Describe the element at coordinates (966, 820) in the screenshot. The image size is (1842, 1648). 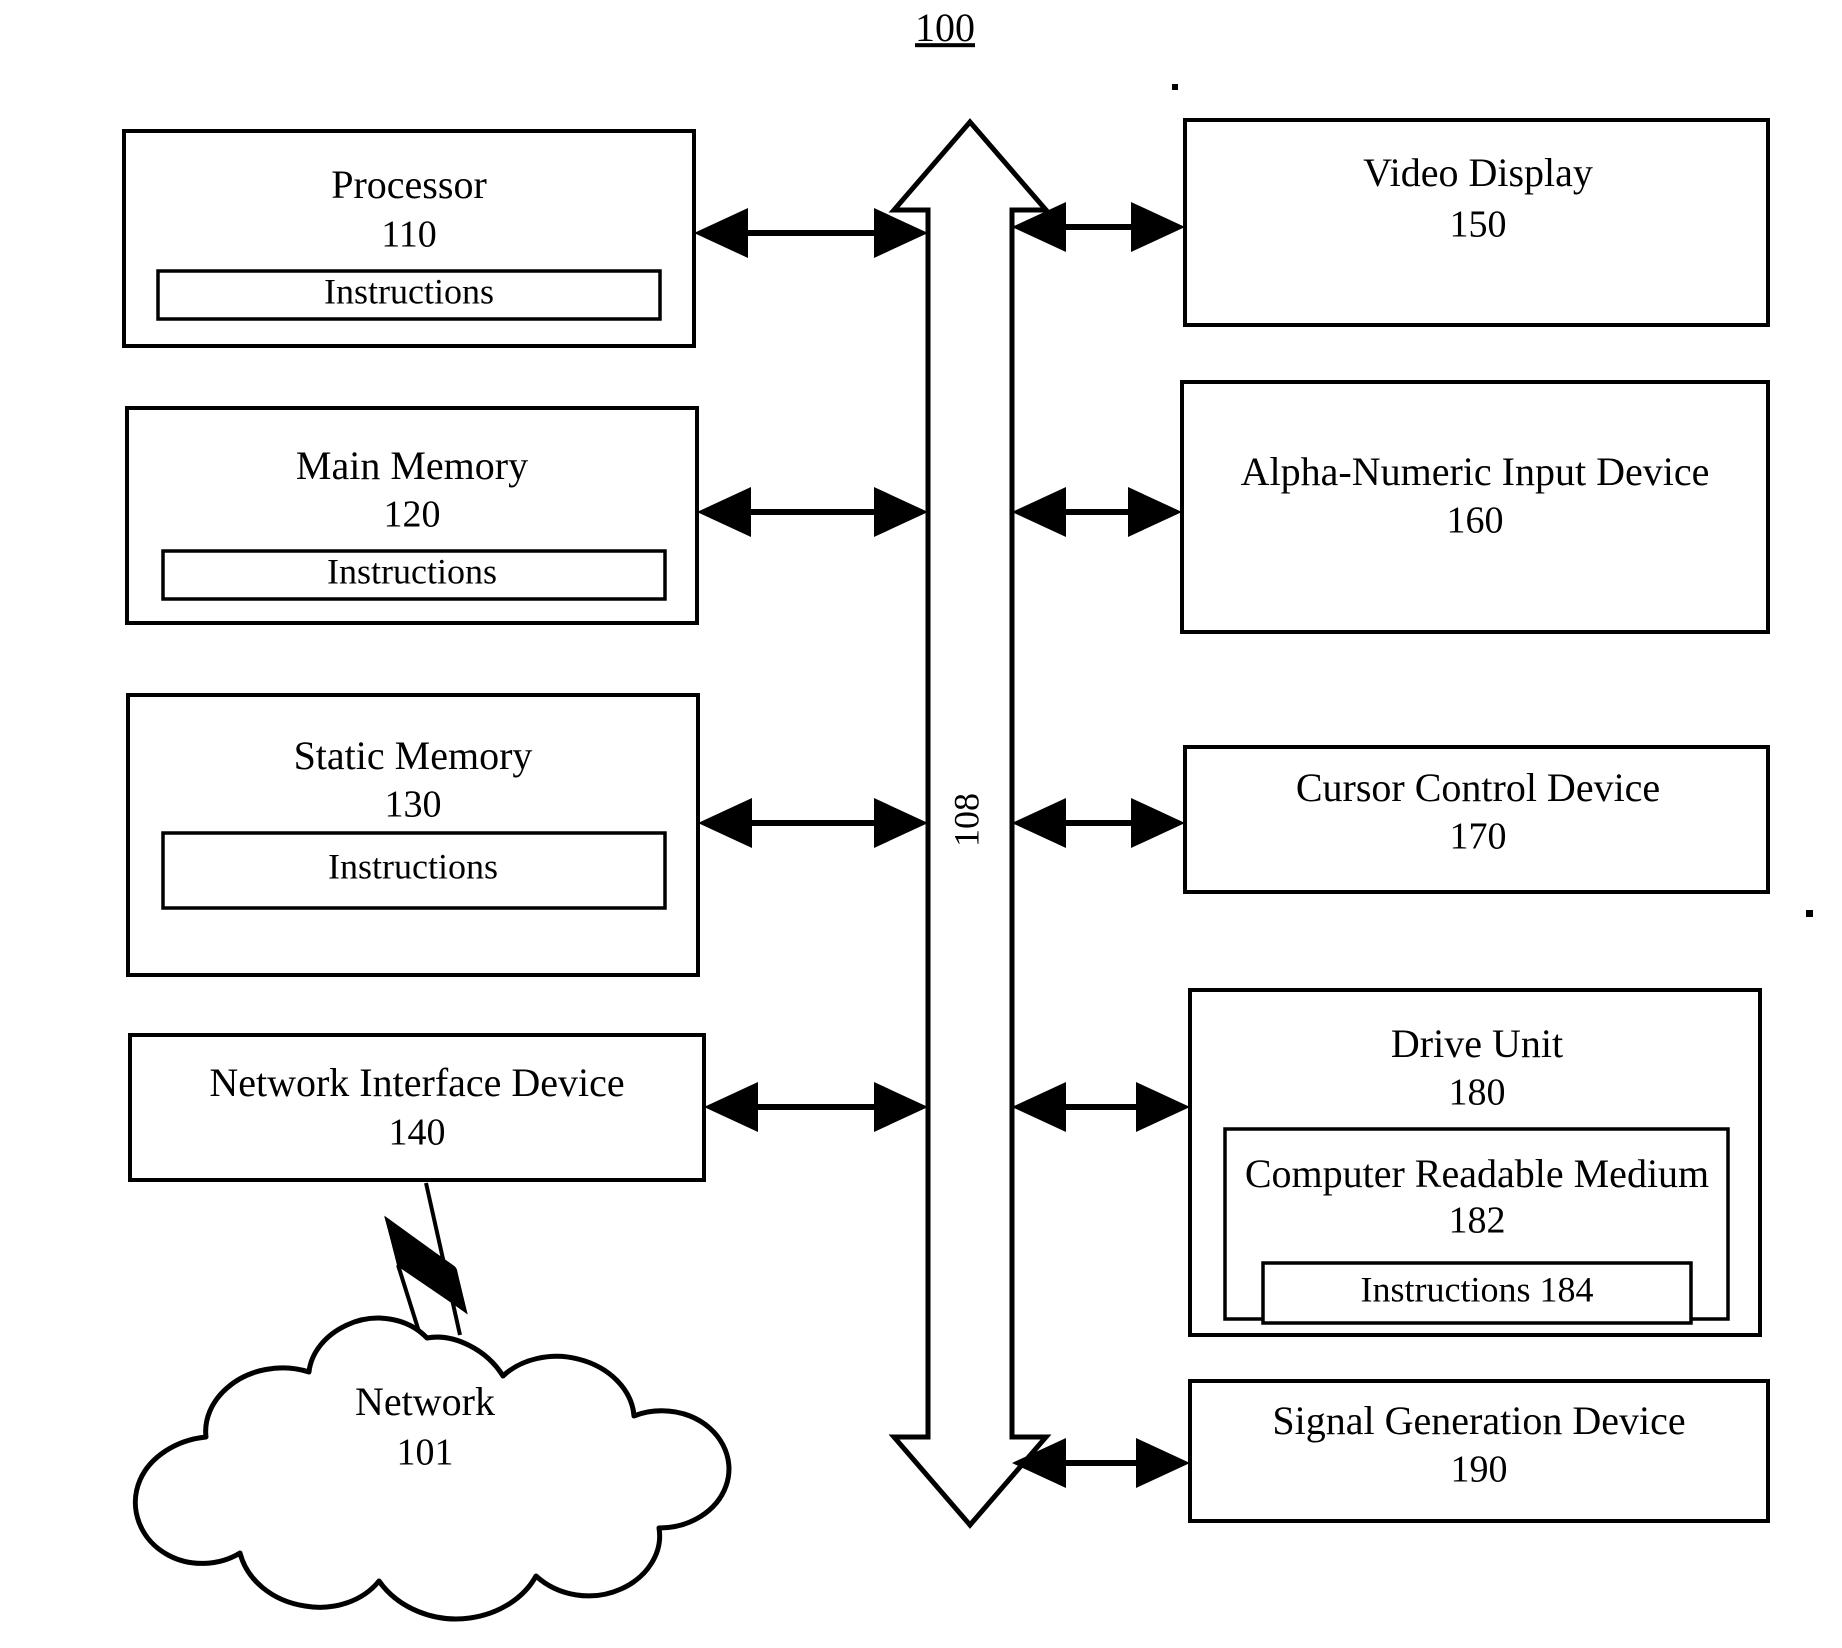
I see `system-bus-label: 108` at that location.